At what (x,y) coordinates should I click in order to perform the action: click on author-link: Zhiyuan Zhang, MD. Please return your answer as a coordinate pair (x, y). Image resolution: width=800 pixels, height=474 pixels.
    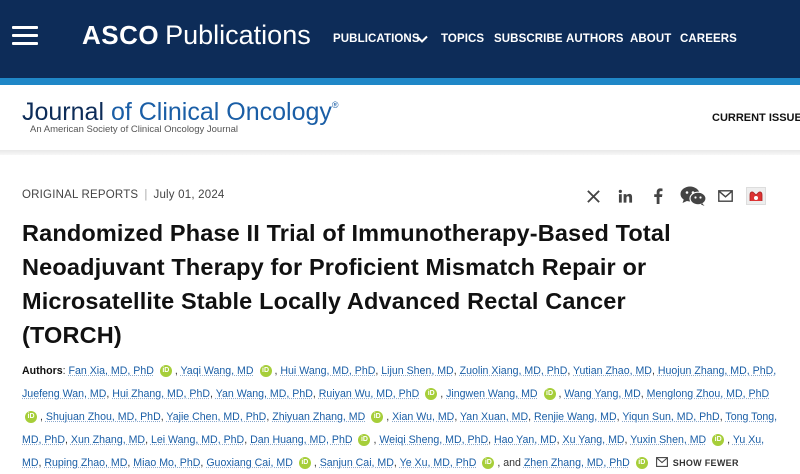
    Looking at the image, I should click on (318, 417).